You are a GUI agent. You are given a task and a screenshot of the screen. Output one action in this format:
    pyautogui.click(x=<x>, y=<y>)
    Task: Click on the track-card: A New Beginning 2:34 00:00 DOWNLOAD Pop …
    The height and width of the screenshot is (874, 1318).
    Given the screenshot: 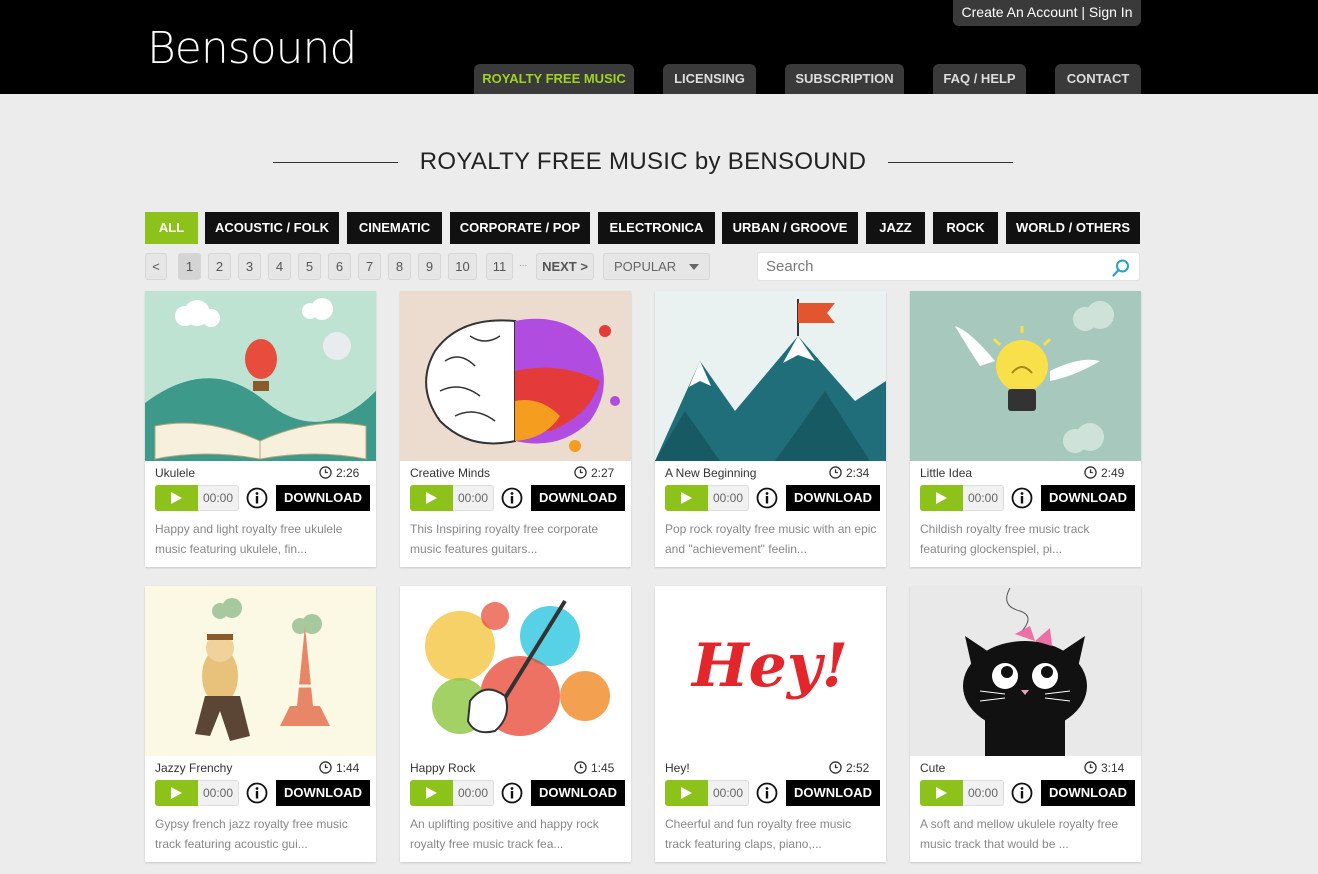 What is the action you would take?
    pyautogui.click(x=770, y=429)
    